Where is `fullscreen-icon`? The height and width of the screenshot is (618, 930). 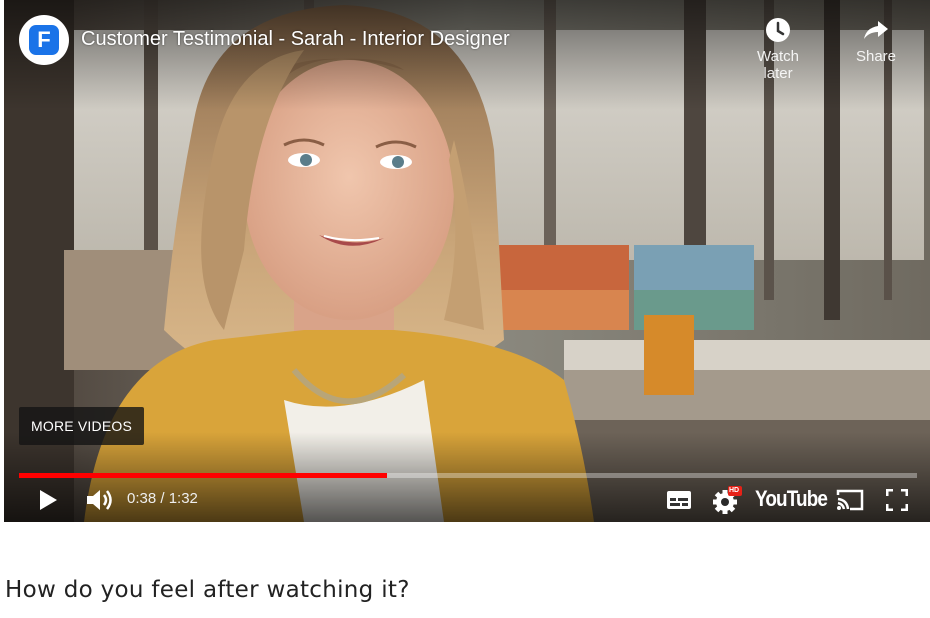
fullscreen-icon is located at coordinates (897, 500).